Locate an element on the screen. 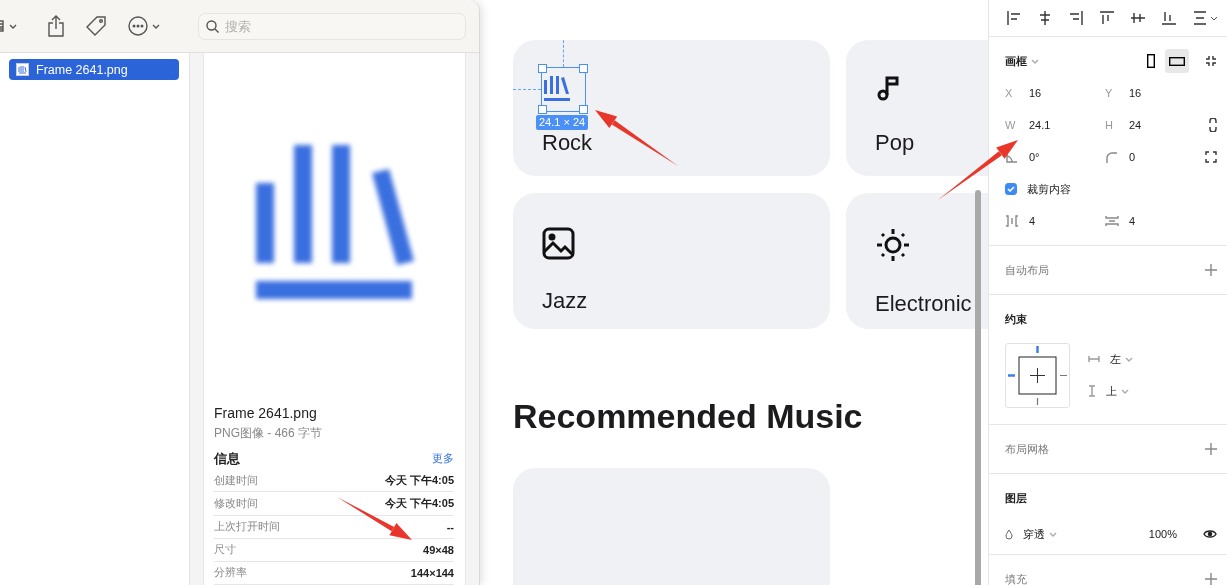 This screenshot has width=1227, height=585. info-value: 49×48 is located at coordinates (438, 549).